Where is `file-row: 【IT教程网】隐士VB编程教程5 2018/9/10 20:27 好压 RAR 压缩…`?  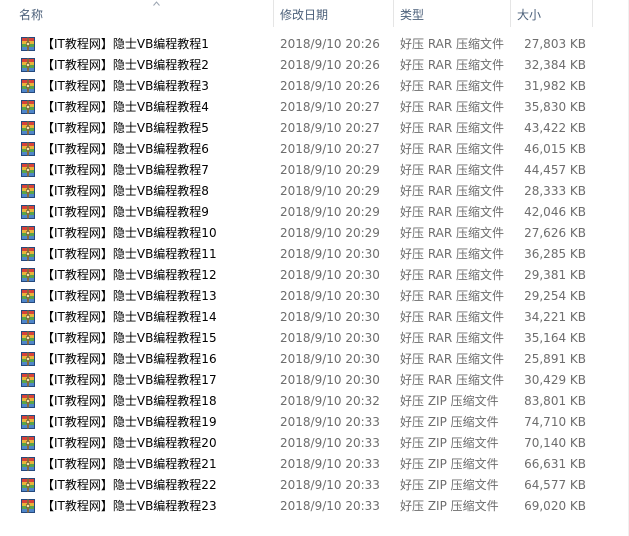 file-row: 【IT教程网】隐士VB编程教程5 2018/9/10 20:27 好压 RAR 压缩… is located at coordinates (314, 127).